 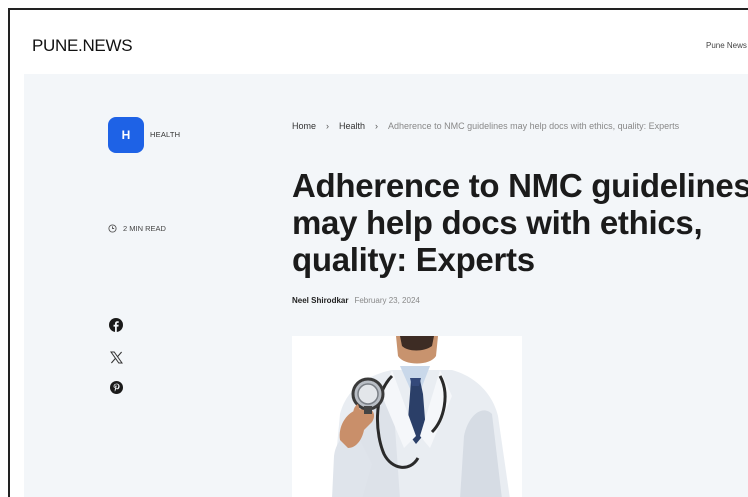 I want to click on category-label: HEALTH, so click(x=165, y=134).